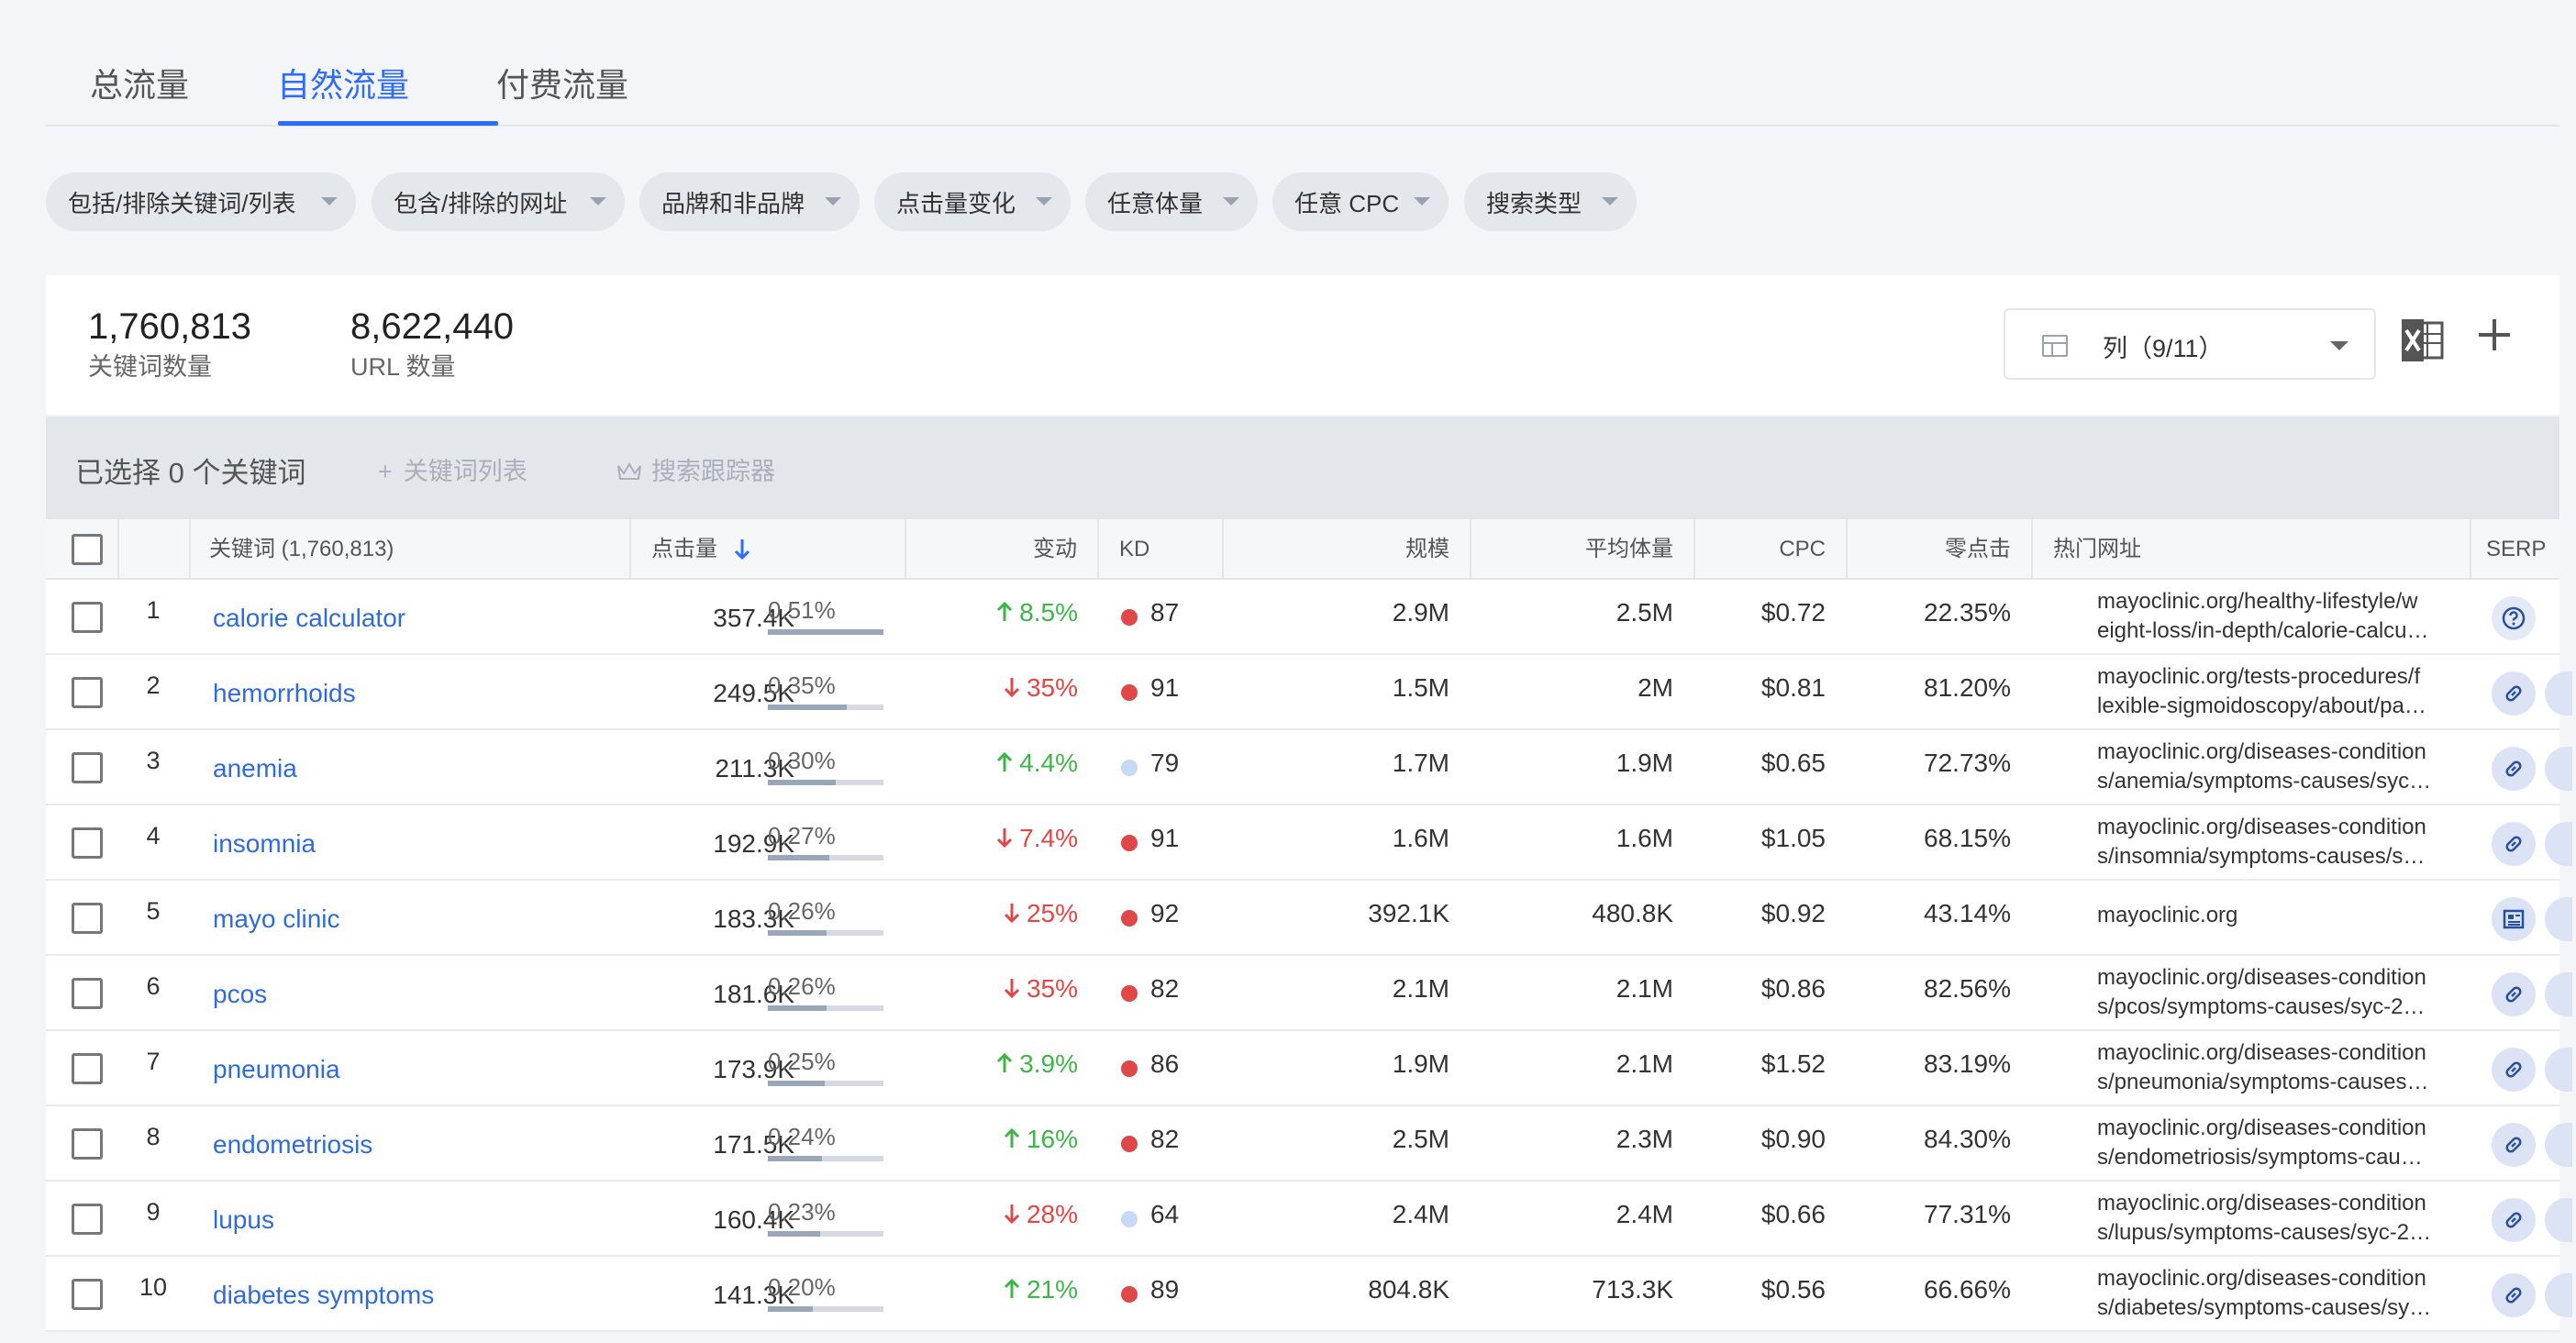 The height and width of the screenshot is (1343, 2576). What do you see at coordinates (276, 919) in the screenshot?
I see `keyword-link: mayo clinic` at bounding box center [276, 919].